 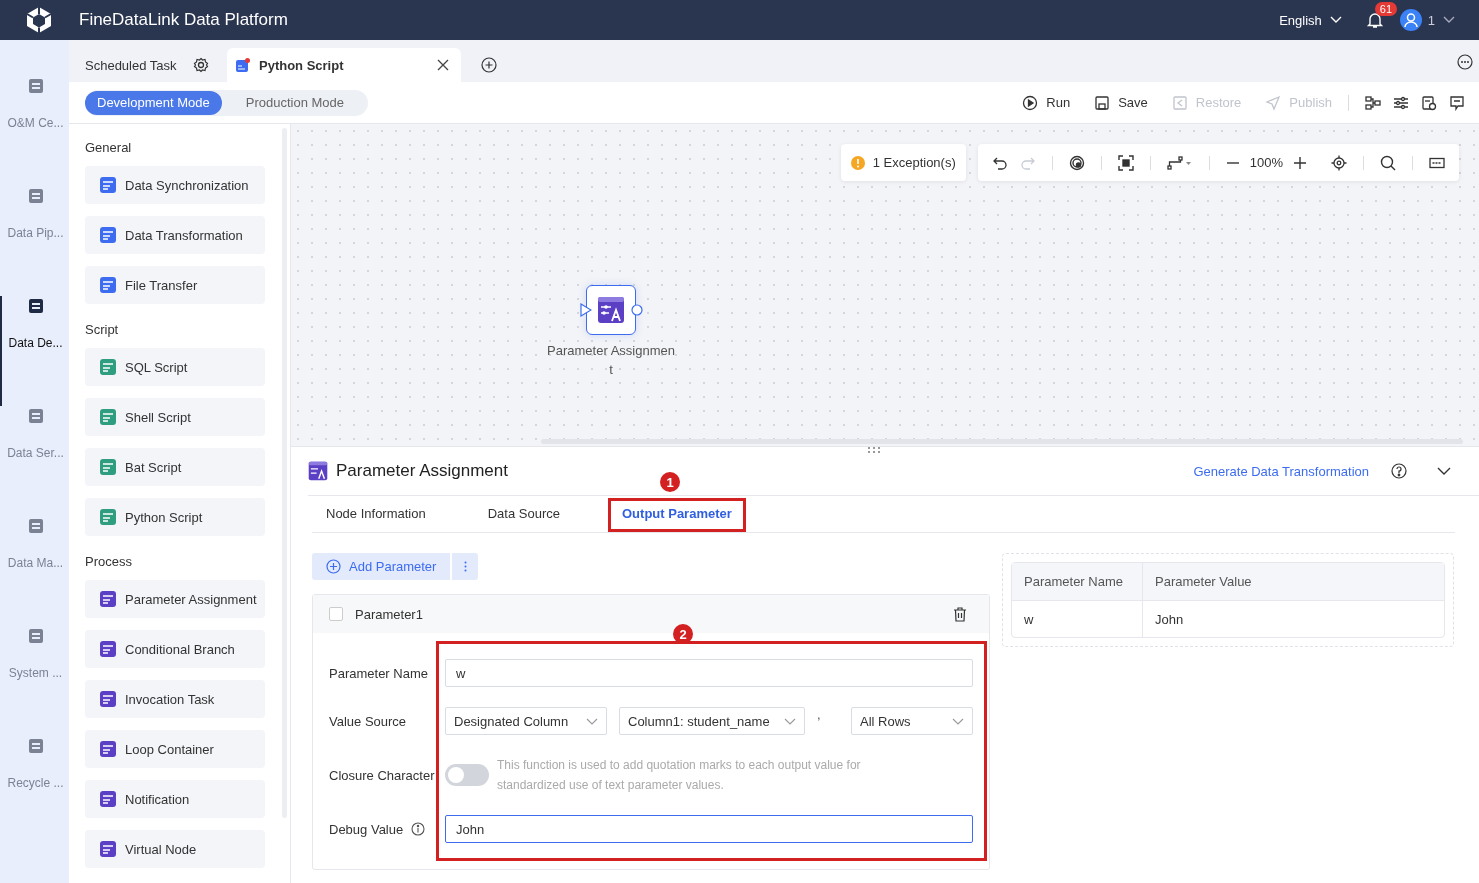 I want to click on table-cell: w, so click(x=1077, y=619).